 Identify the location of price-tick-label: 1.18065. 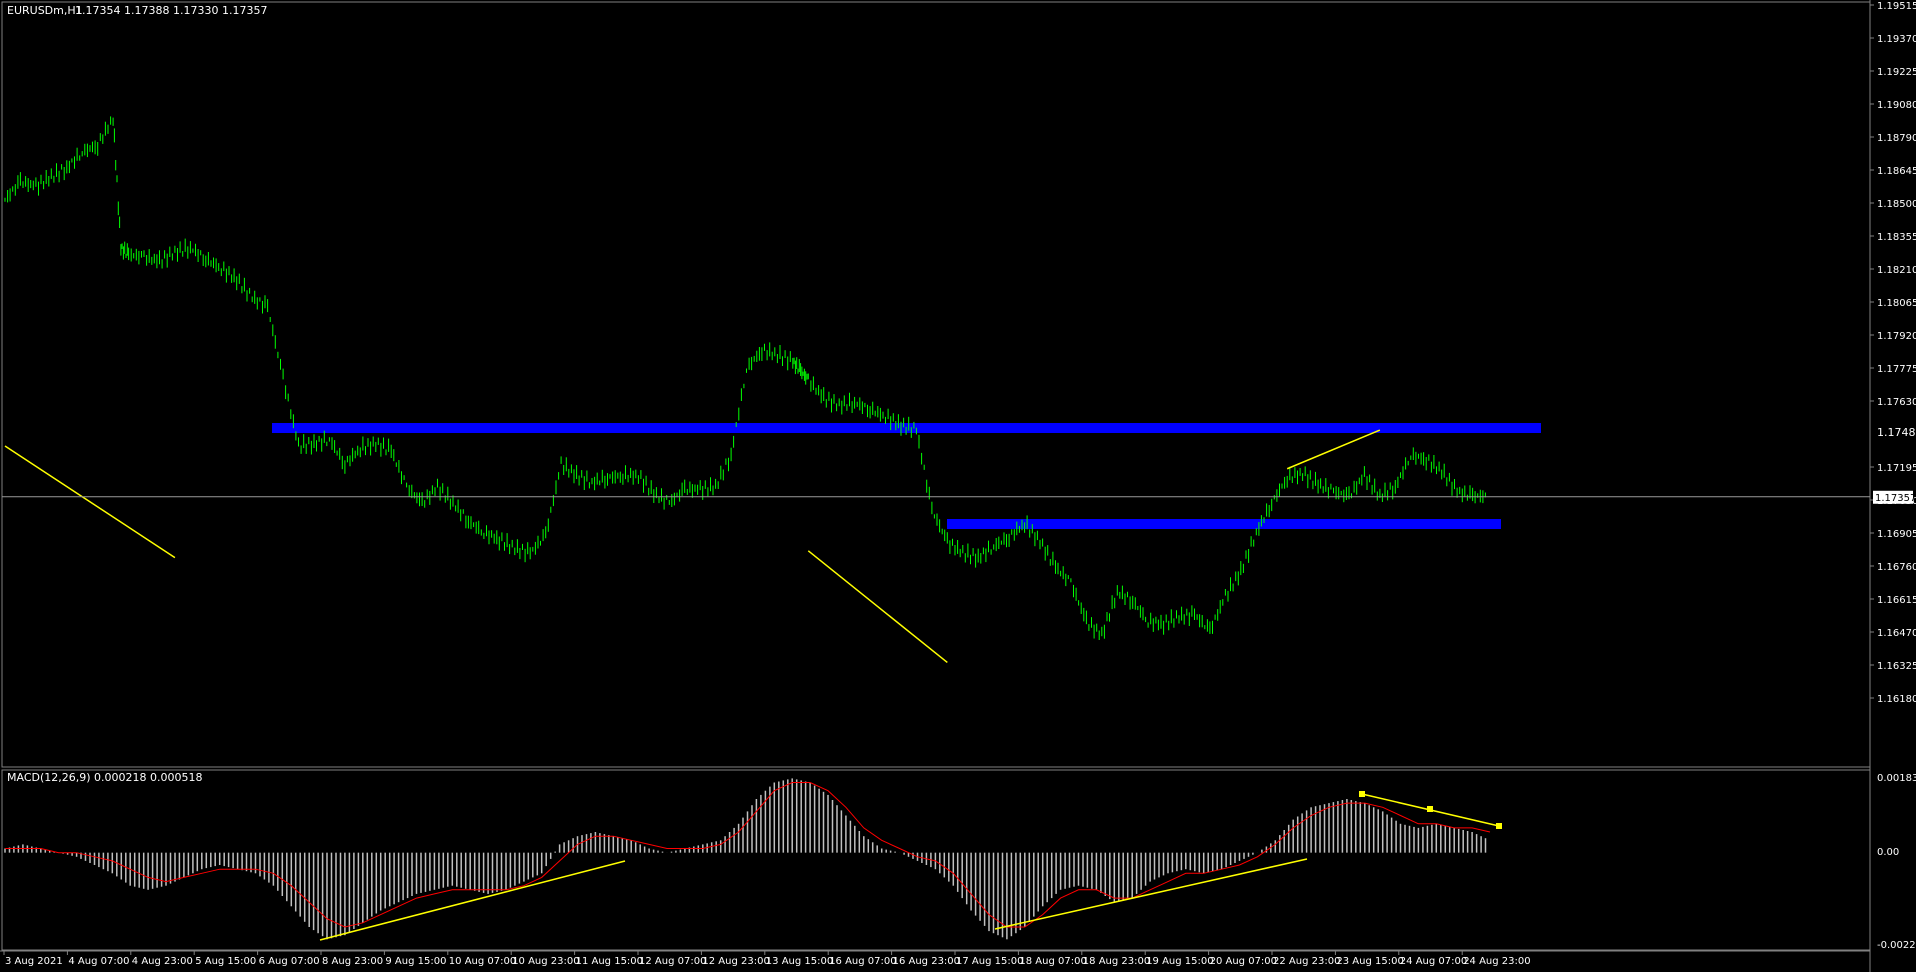
(1896, 303).